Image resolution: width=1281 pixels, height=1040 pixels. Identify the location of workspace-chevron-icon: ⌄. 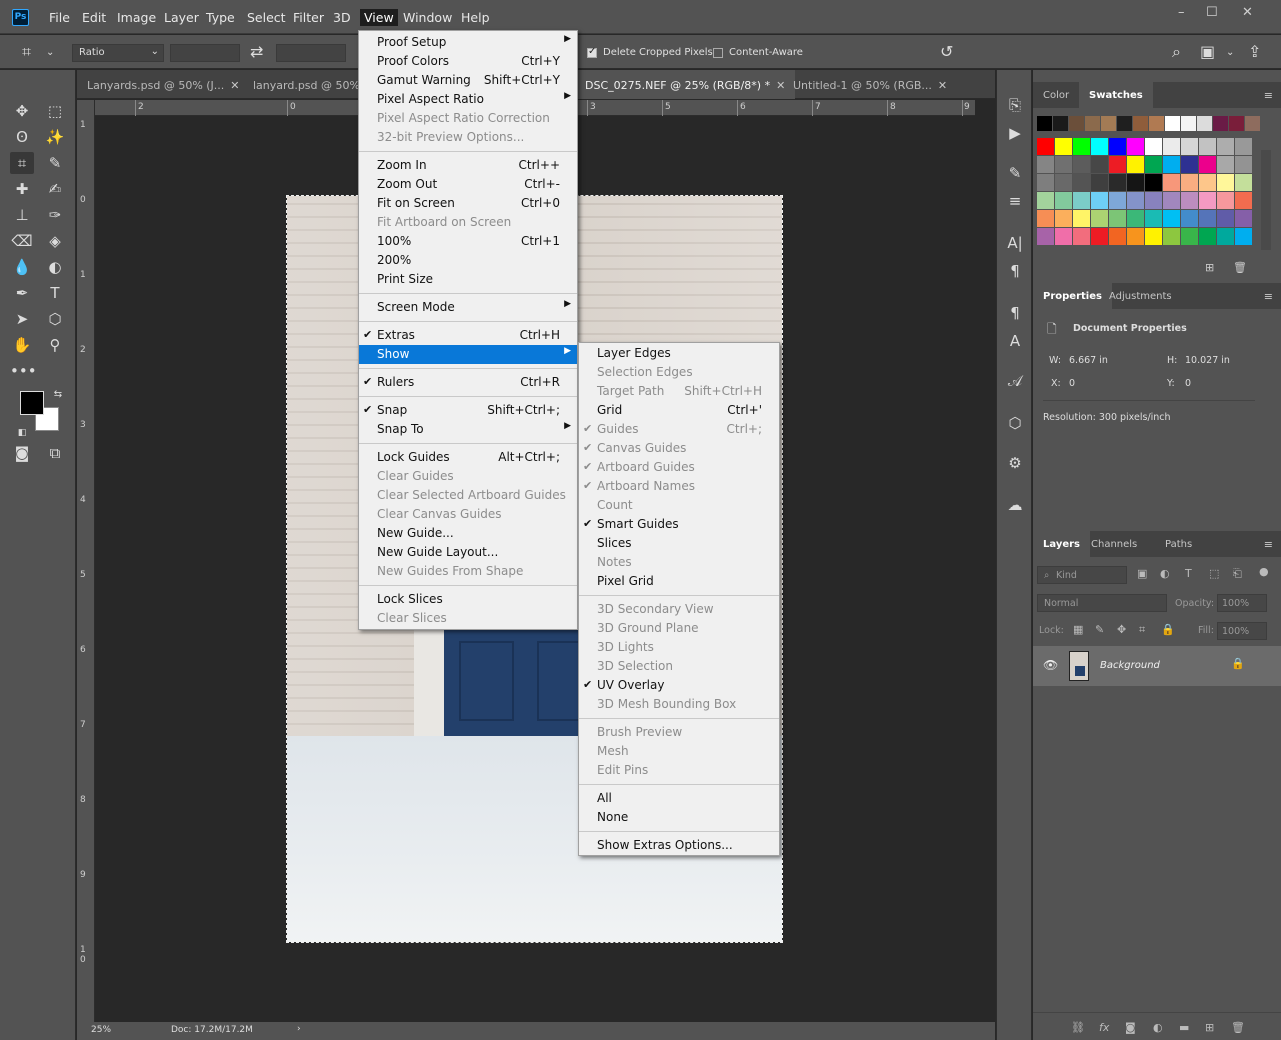
(1230, 52).